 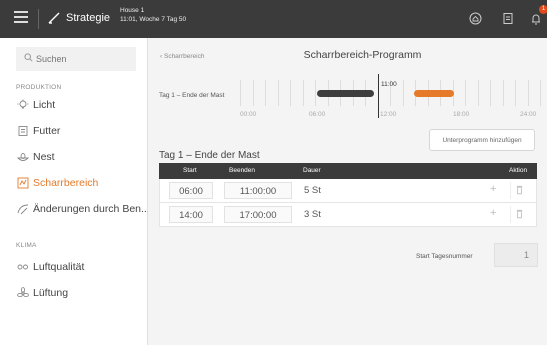 What do you see at coordinates (153, 19) in the screenshot?
I see `house-time-week: 11:01, Woche 7 Tag 50` at bounding box center [153, 19].